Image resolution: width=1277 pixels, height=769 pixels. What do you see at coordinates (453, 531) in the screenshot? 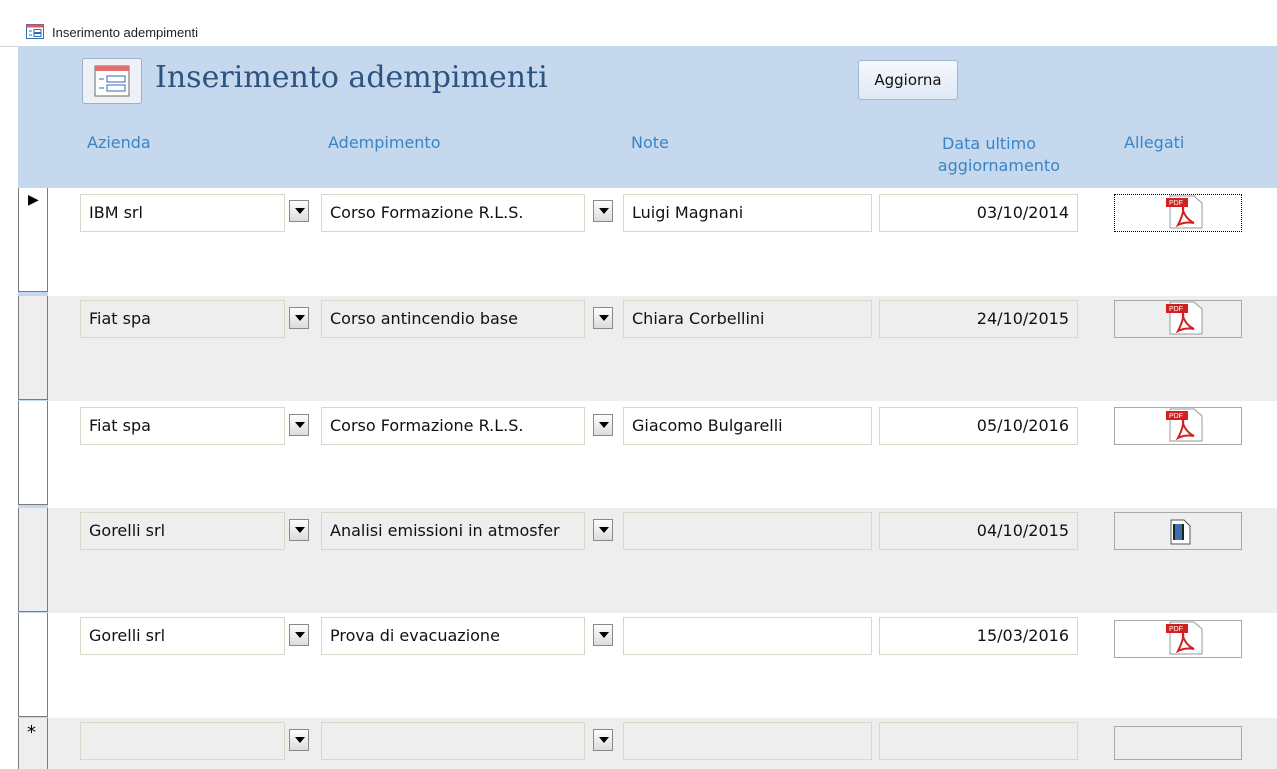
I see `adempimento-combobox: Analisi emissioni in atmosfer` at bounding box center [453, 531].